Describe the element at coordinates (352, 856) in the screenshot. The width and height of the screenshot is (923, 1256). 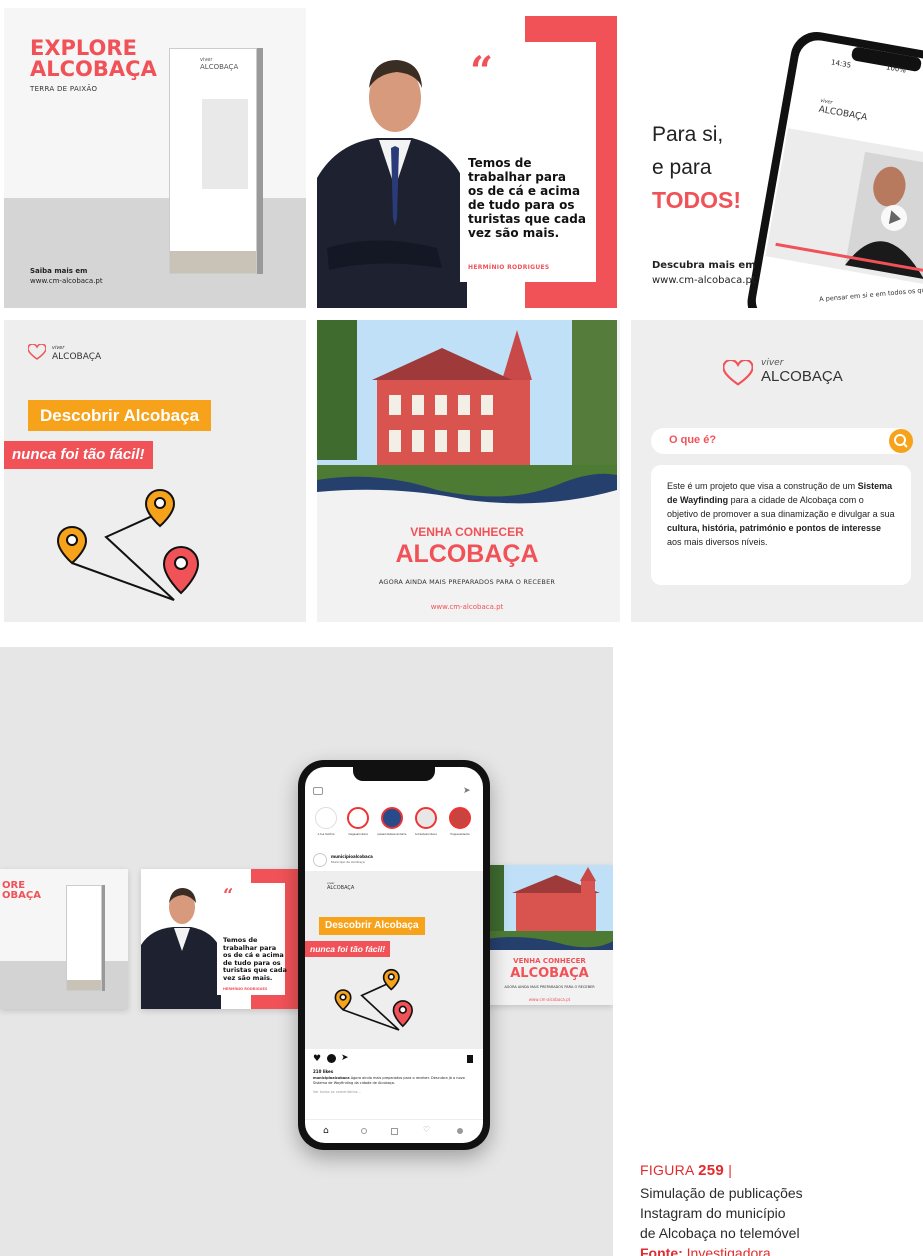
I see `account-name: municipioalcobaca` at that location.